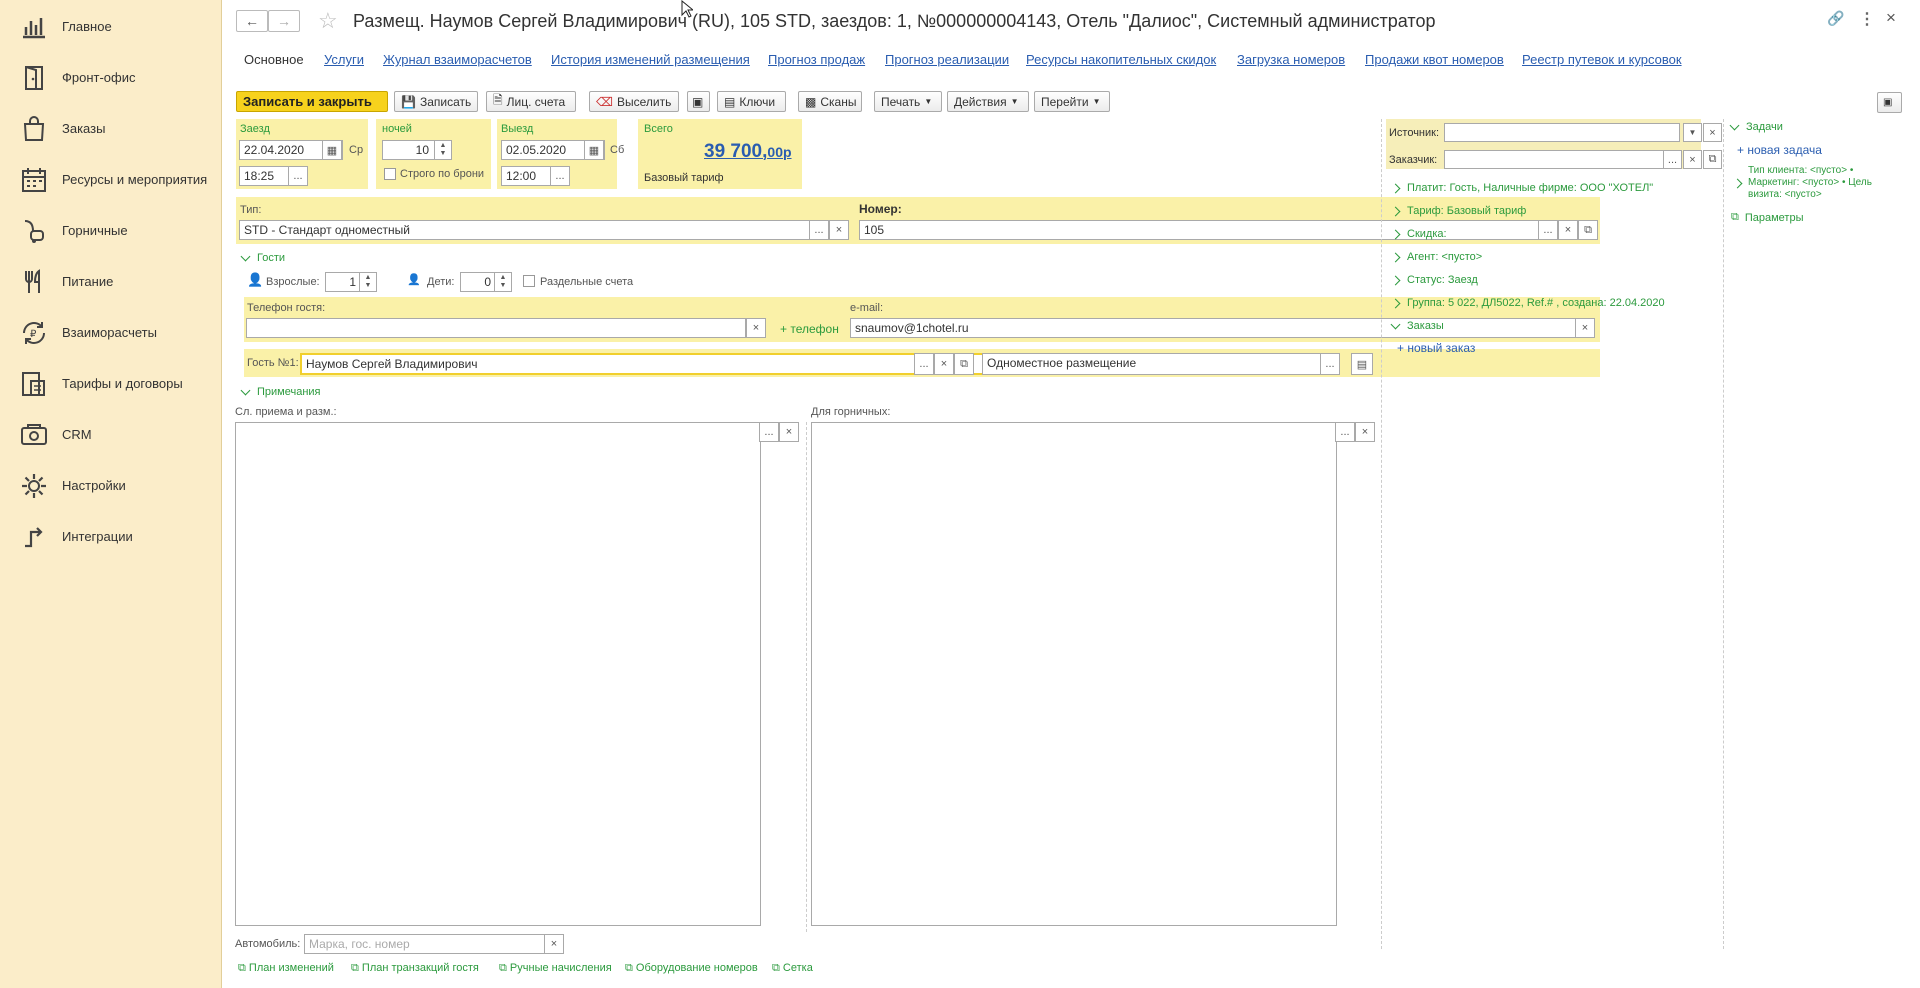 The height and width of the screenshot is (988, 1920). I want to click on sidebar-item-resources: Ресурсы и мероприятия, so click(111, 179).